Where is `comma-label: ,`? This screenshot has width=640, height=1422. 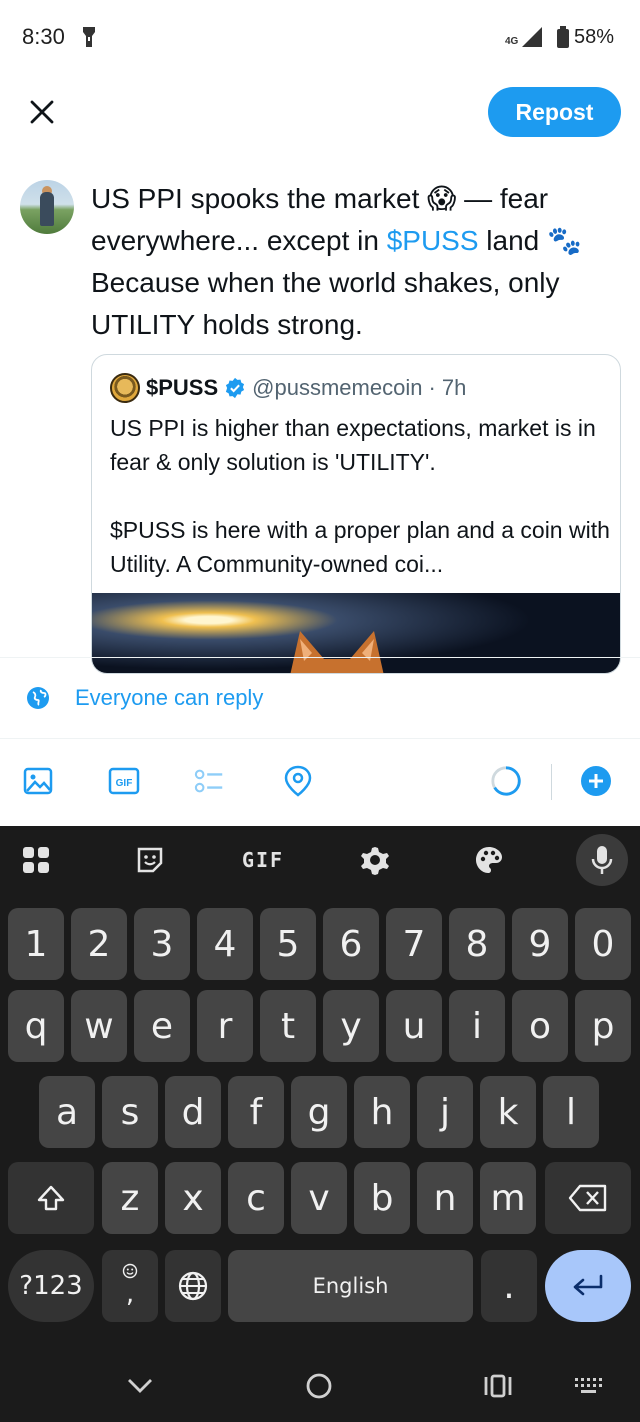
comma-label: , is located at coordinates (130, 1294).